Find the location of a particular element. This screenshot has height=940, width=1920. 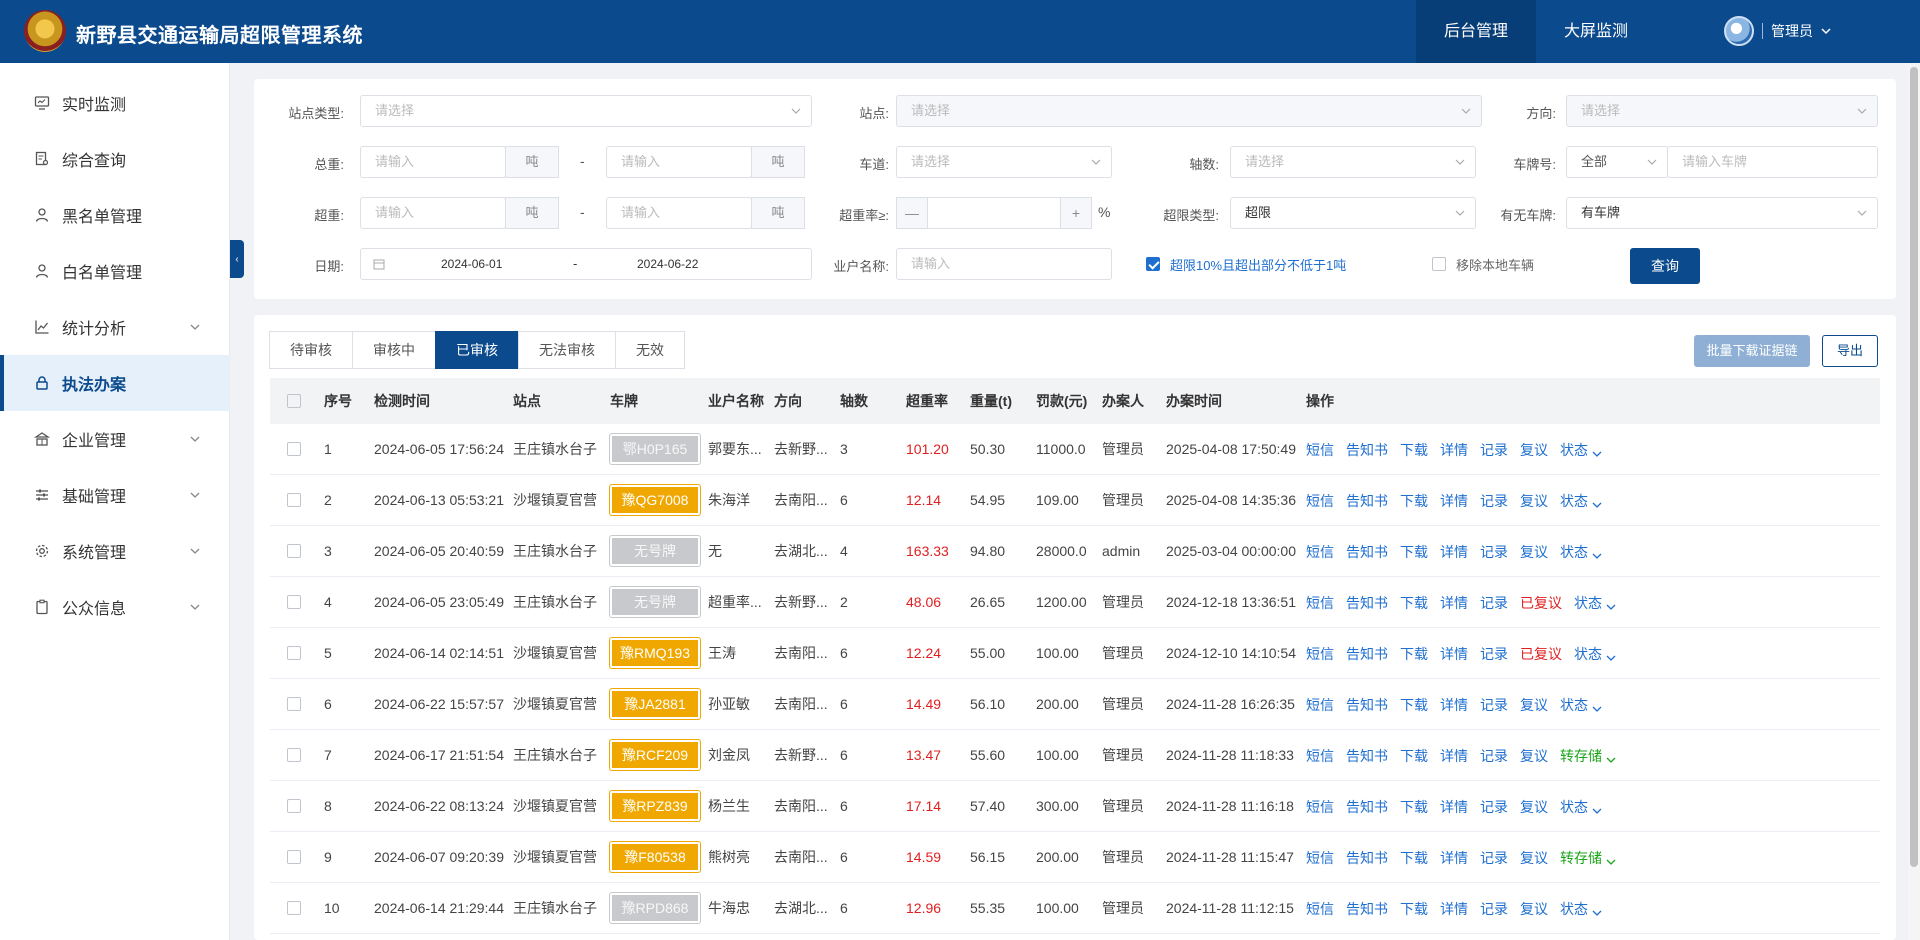

license-plate: 豫RMQ193 is located at coordinates (655, 653).